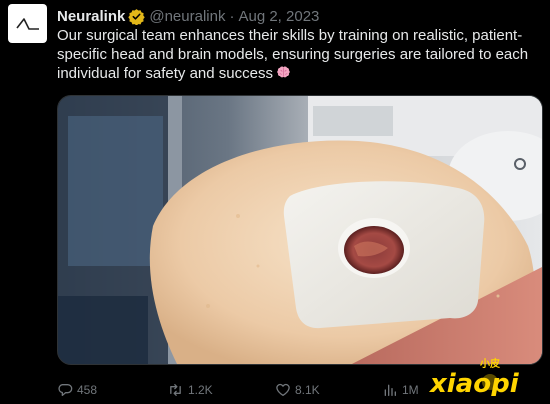 The width and height of the screenshot is (550, 404). I want to click on views-chart-icon, so click(390, 390).